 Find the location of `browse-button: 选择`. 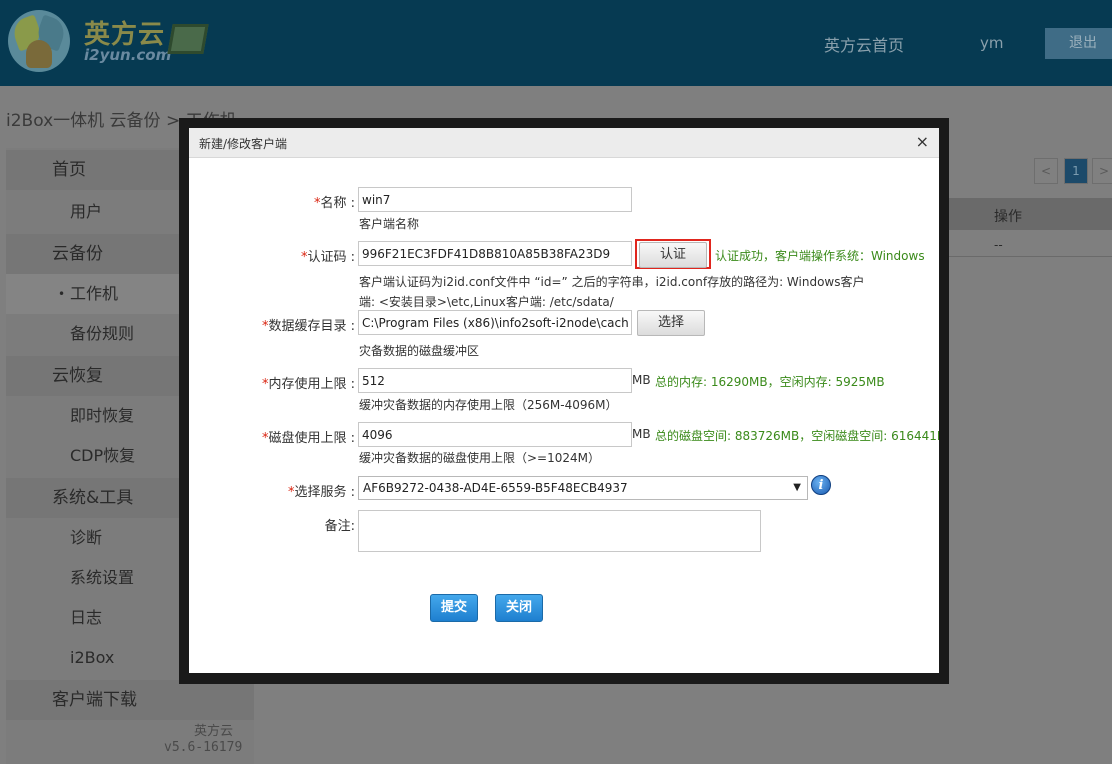

browse-button: 选择 is located at coordinates (671, 323).